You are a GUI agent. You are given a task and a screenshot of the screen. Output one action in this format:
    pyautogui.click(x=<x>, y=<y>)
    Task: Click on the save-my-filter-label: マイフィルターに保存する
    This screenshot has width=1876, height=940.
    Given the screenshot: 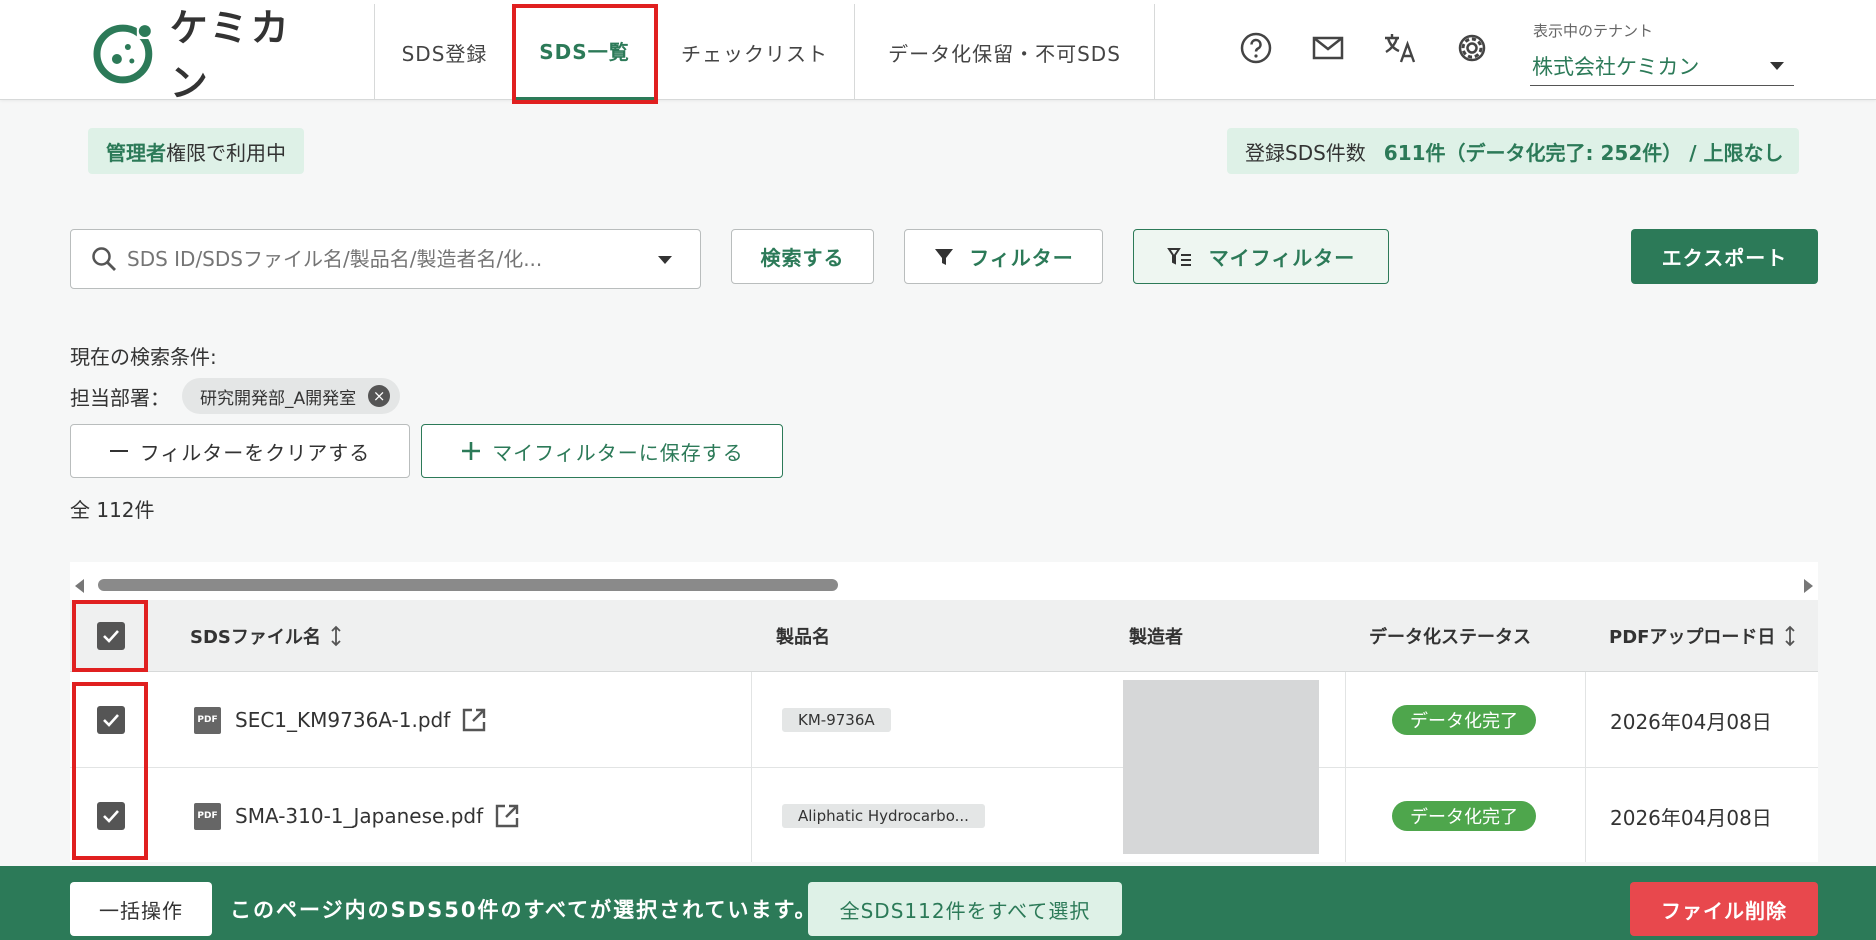 What is the action you would take?
    pyautogui.click(x=618, y=452)
    